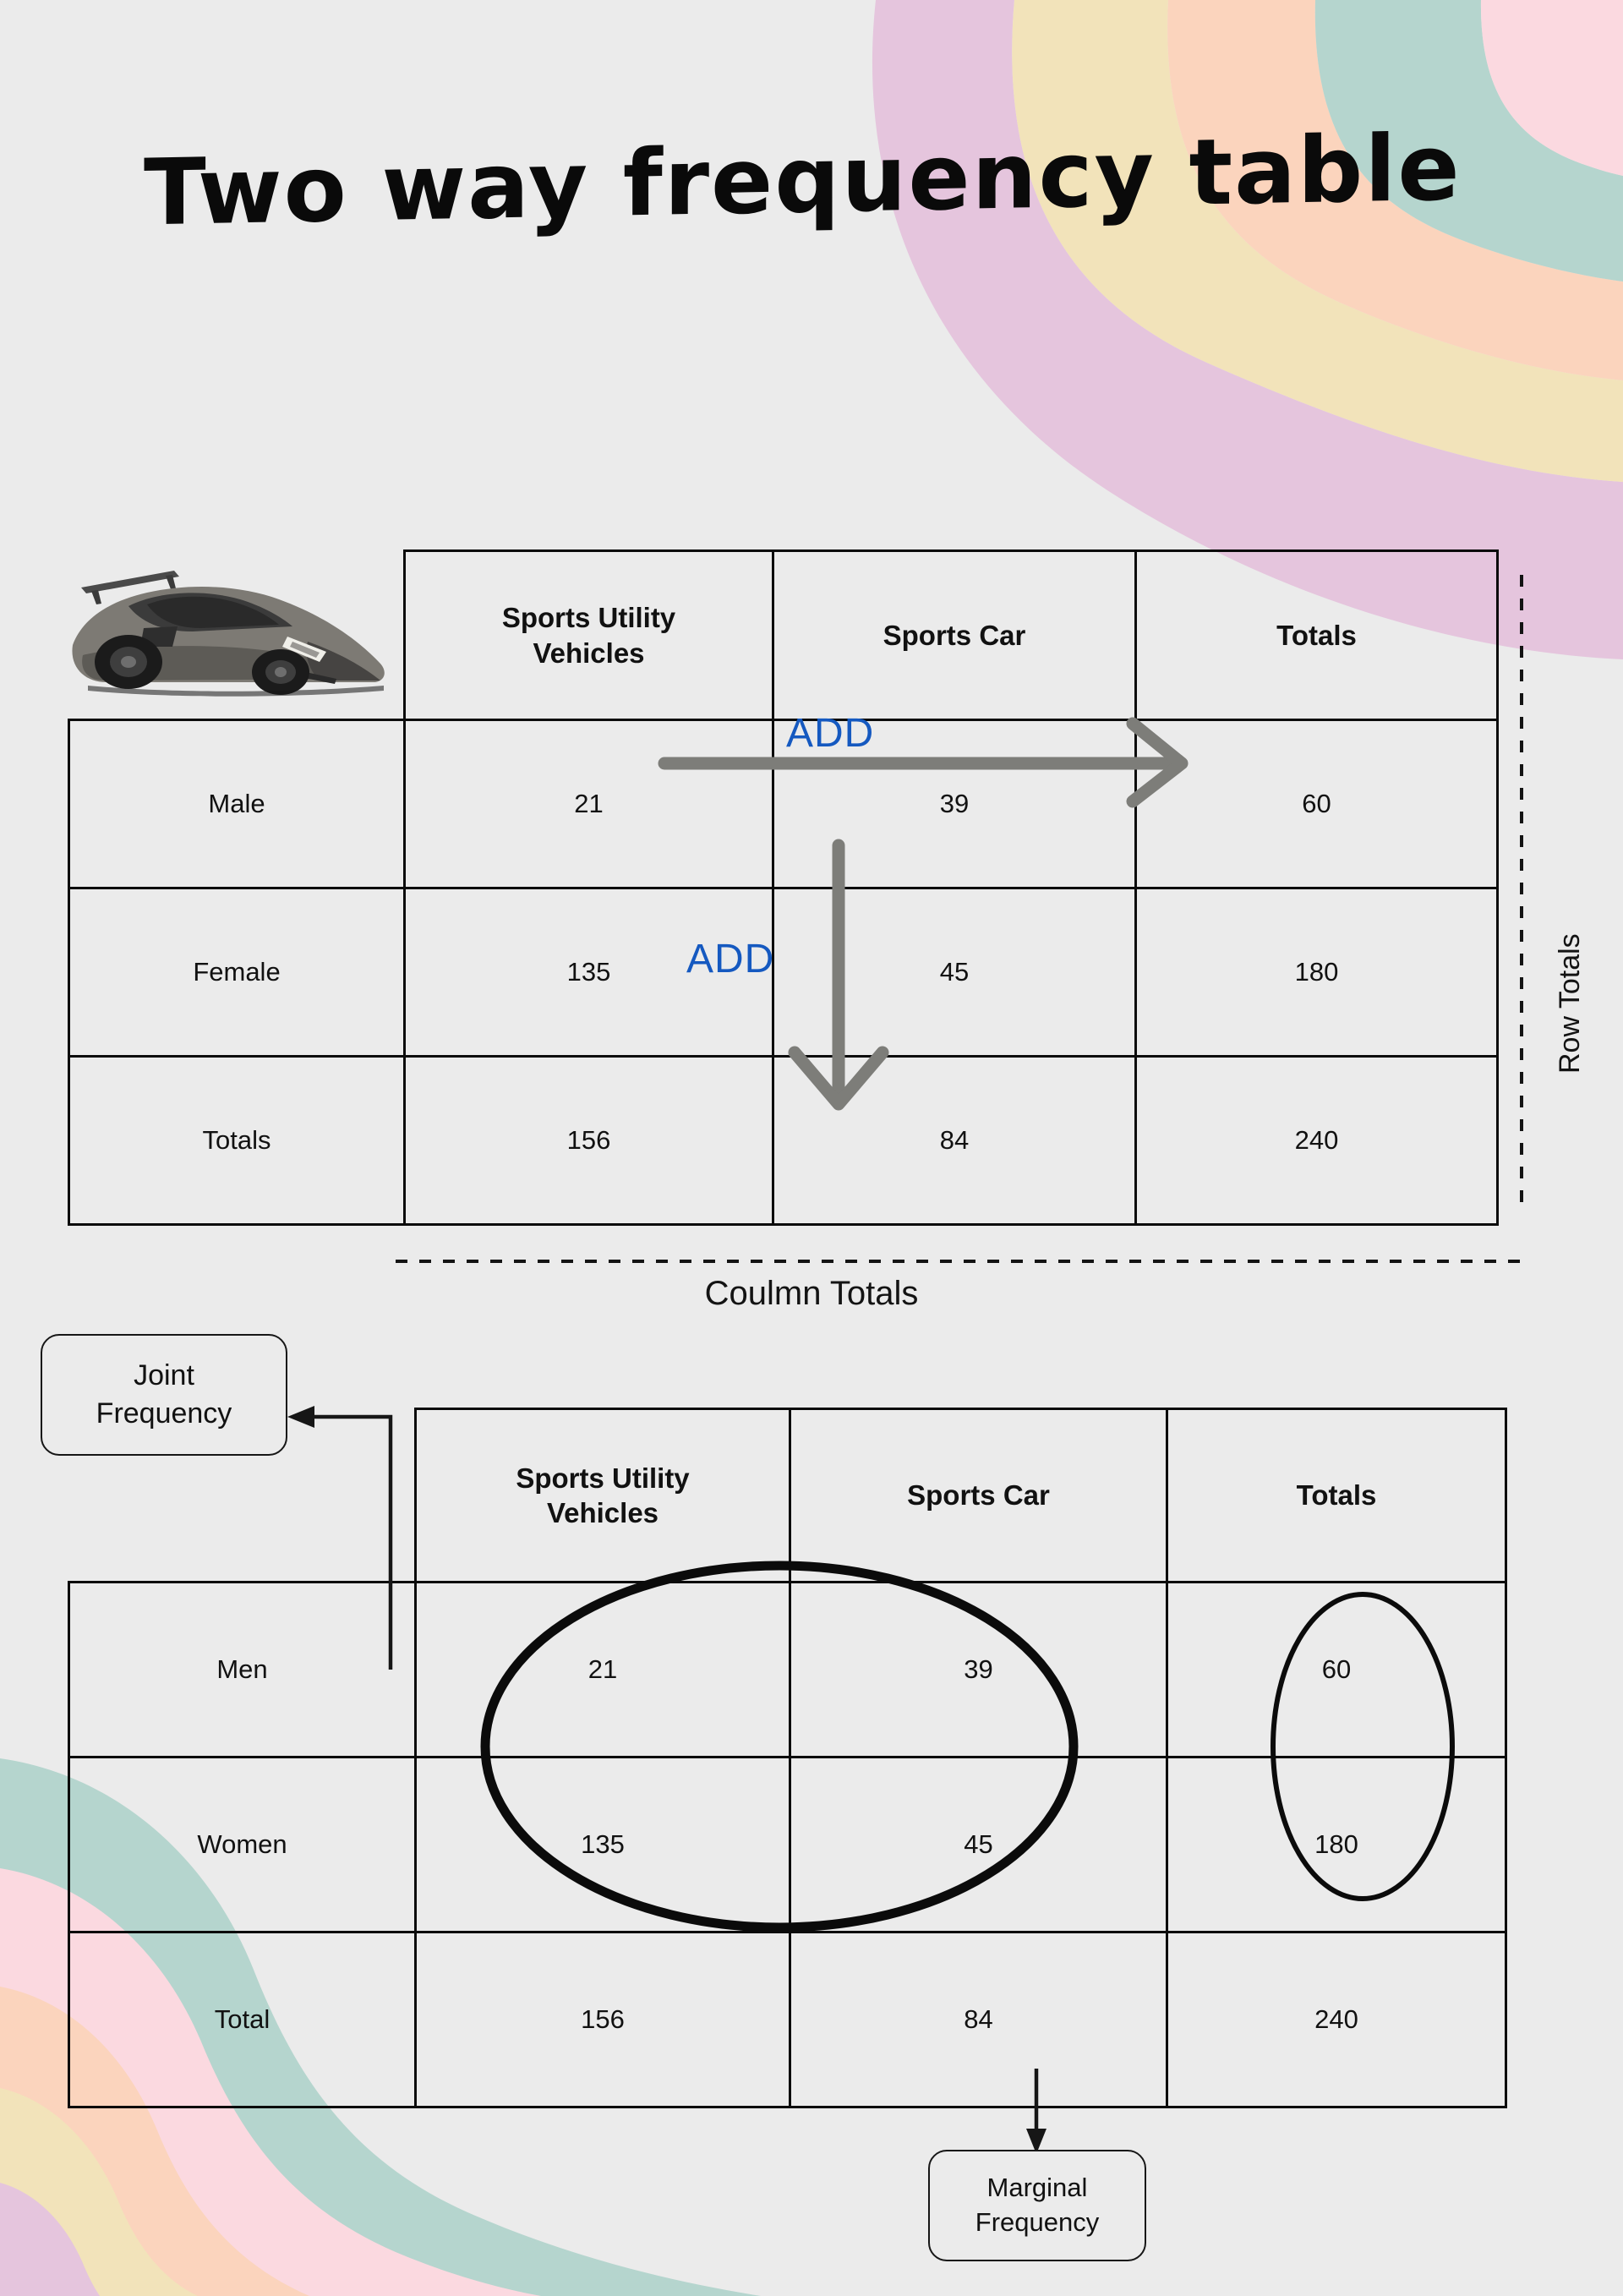 The image size is (1623, 2296). What do you see at coordinates (978, 2019) in the screenshot?
I see `table2-row3-car: 84` at bounding box center [978, 2019].